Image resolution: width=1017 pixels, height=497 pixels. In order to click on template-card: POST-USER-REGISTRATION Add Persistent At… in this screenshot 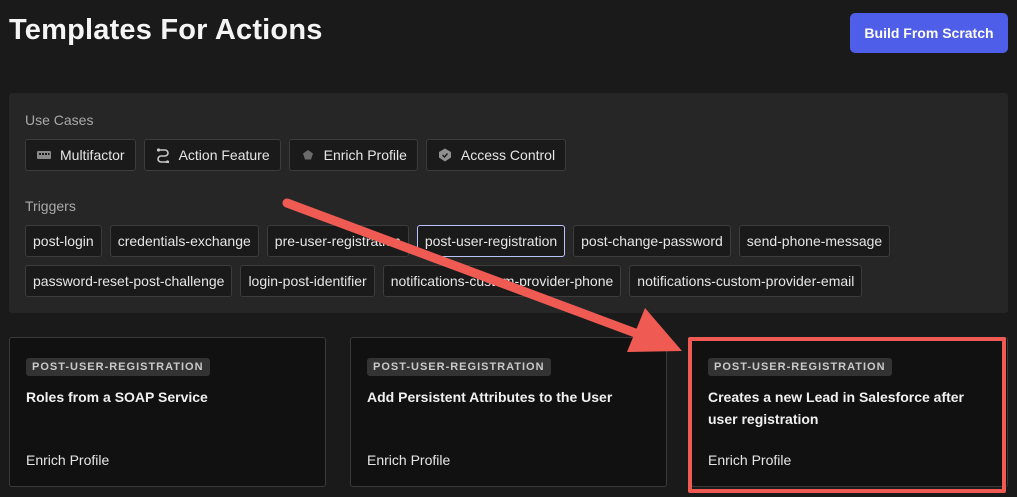, I will do `click(508, 412)`.